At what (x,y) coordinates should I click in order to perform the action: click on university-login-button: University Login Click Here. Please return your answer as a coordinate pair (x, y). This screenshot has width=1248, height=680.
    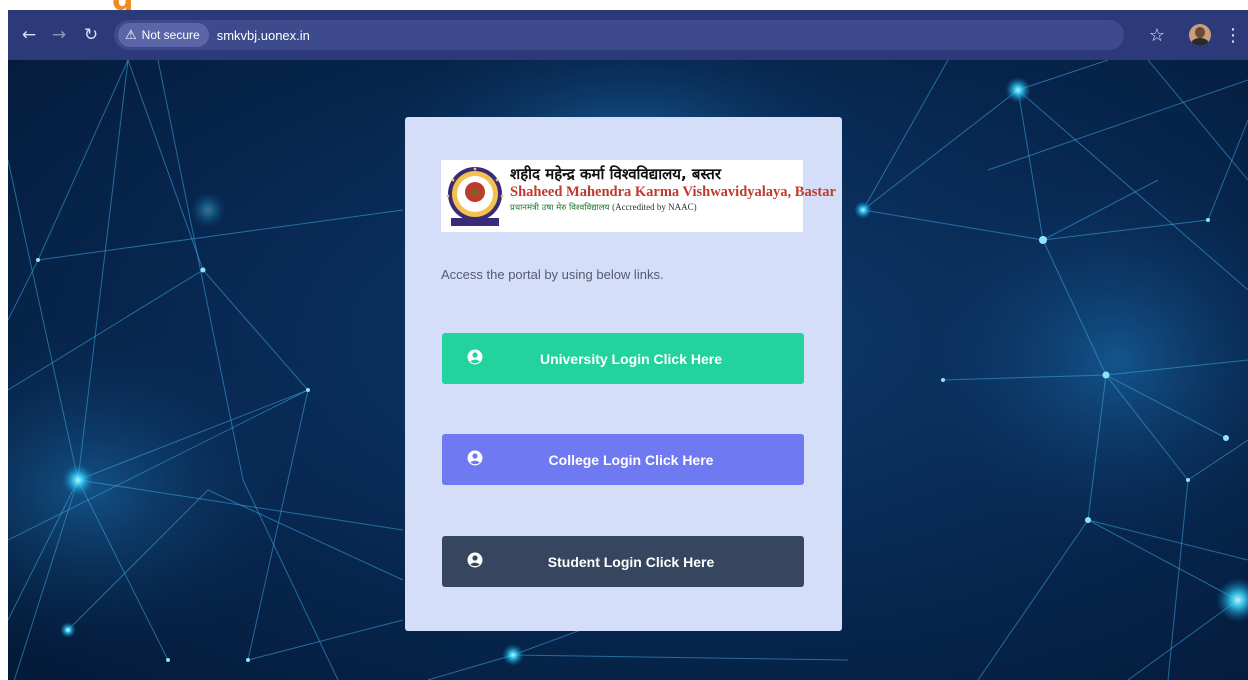
    Looking at the image, I should click on (623, 358).